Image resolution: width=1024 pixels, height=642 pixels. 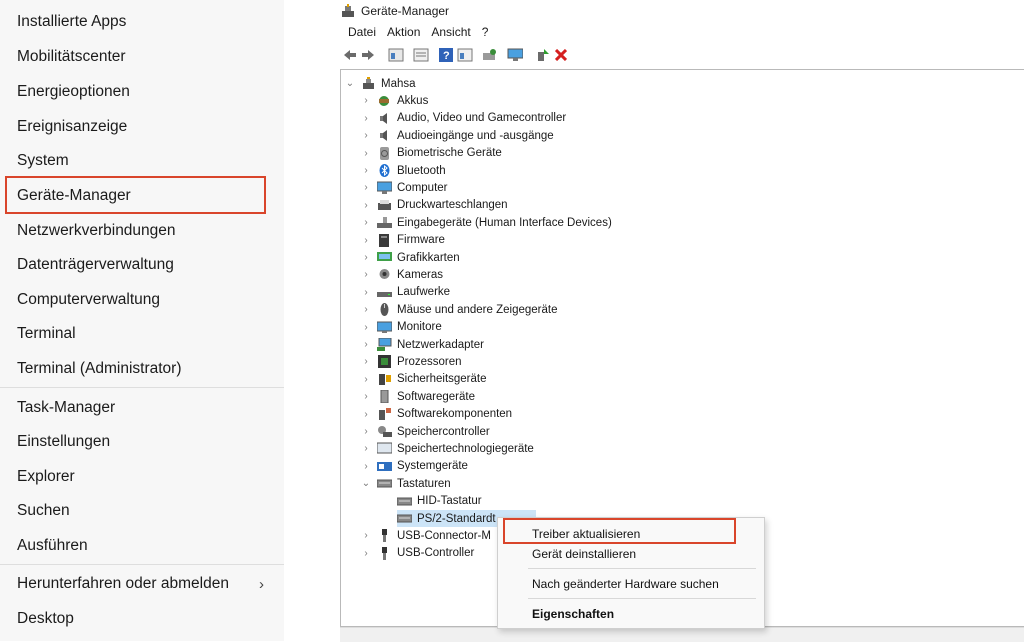 I want to click on tree-category: › USB-Connector-M, so click(x=426, y=535).